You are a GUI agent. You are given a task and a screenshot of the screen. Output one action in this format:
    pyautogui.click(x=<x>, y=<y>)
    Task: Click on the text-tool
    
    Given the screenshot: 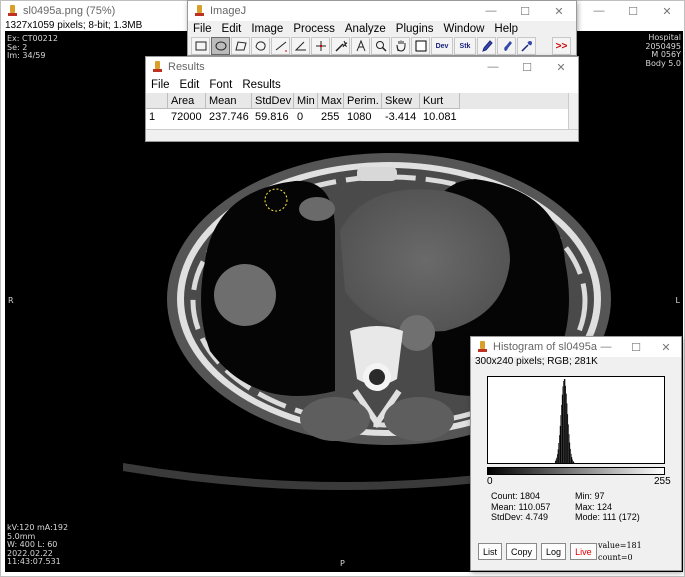 What is the action you would take?
    pyautogui.click(x=360, y=46)
    